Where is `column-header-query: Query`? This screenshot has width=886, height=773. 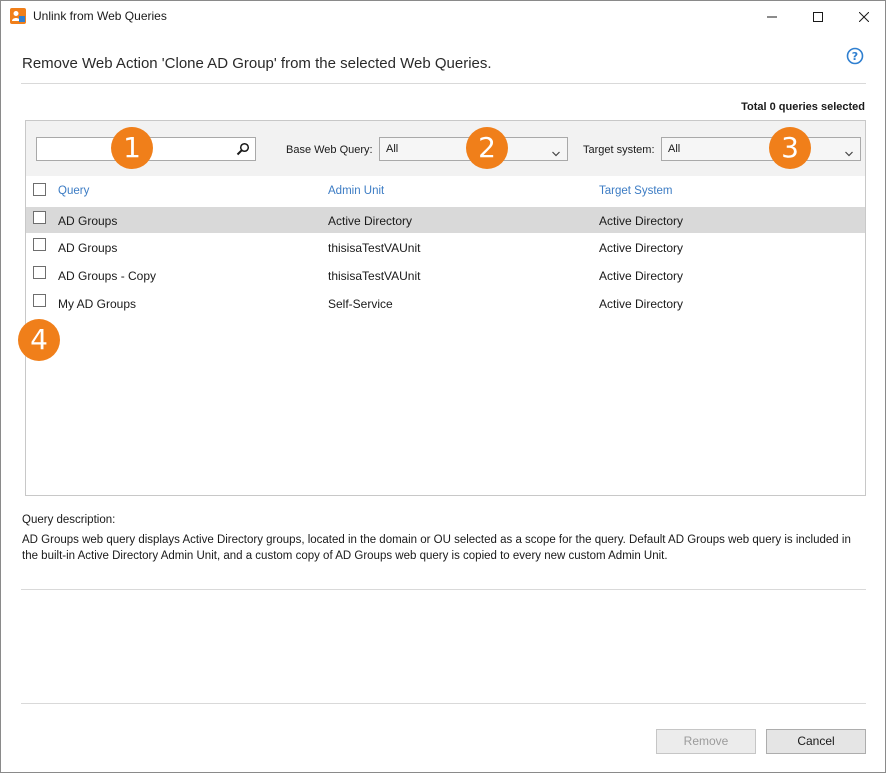 column-header-query: Query is located at coordinates (73, 191).